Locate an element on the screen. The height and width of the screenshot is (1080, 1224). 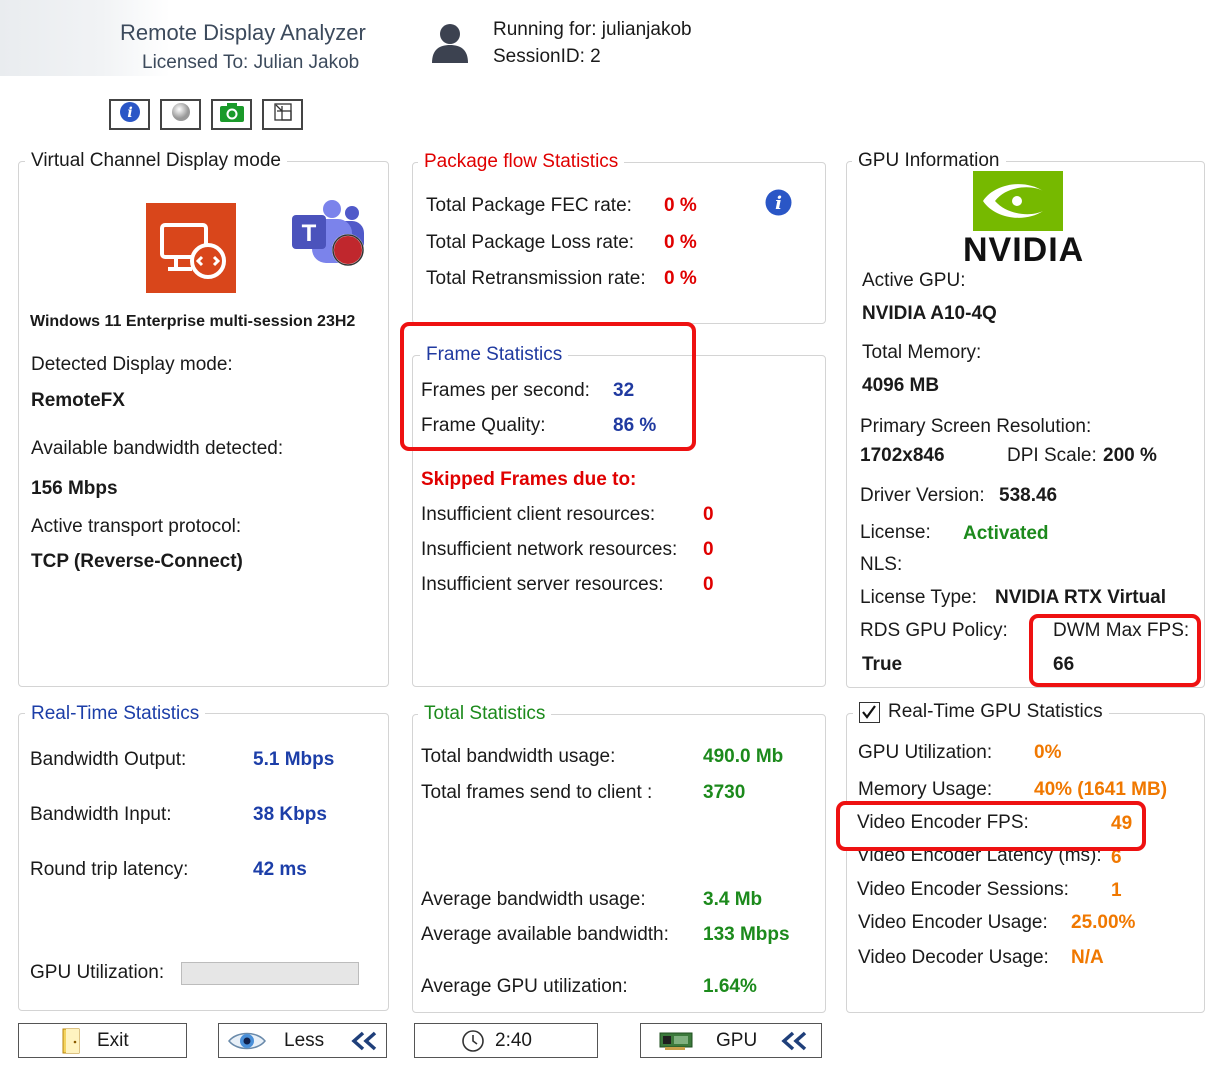
gpu-info-title: GPU Information is located at coordinates (929, 161).